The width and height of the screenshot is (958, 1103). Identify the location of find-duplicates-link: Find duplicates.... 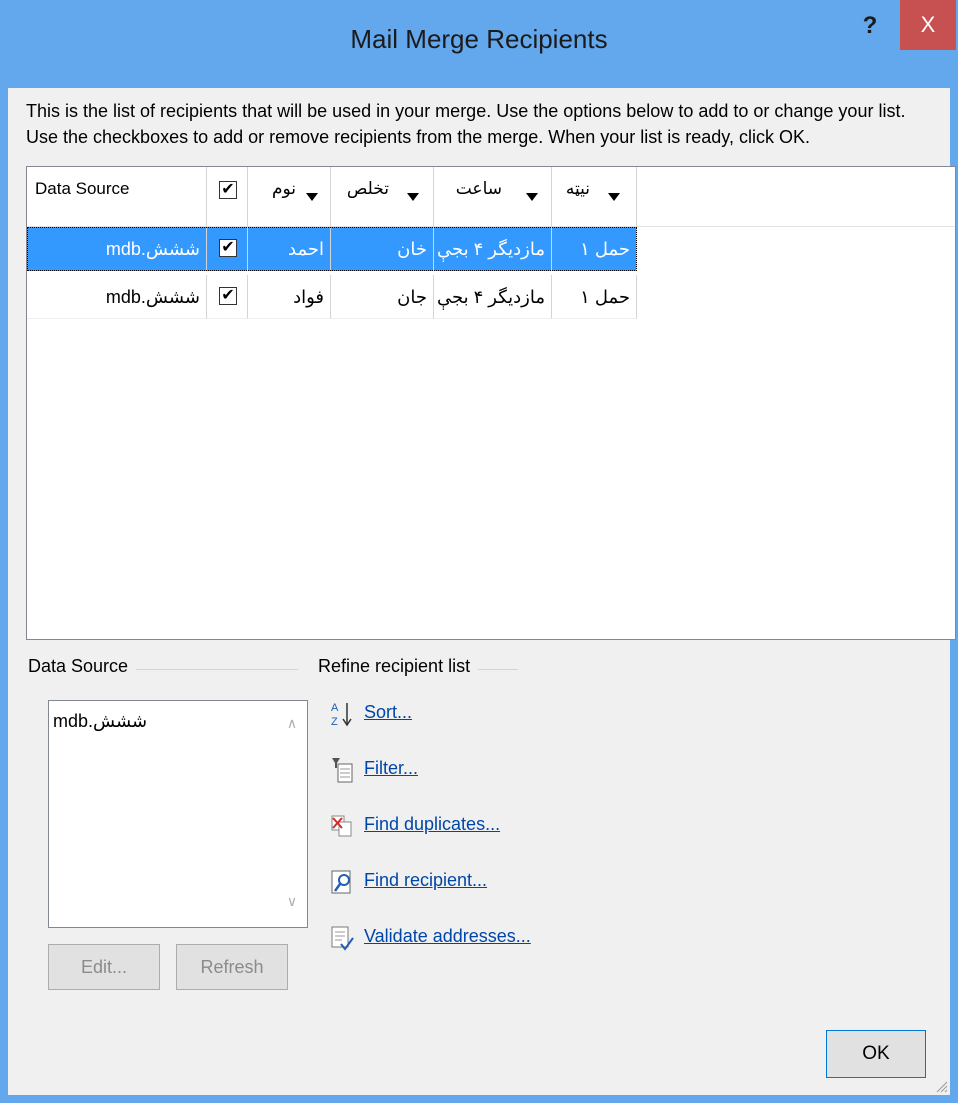
(432, 824).